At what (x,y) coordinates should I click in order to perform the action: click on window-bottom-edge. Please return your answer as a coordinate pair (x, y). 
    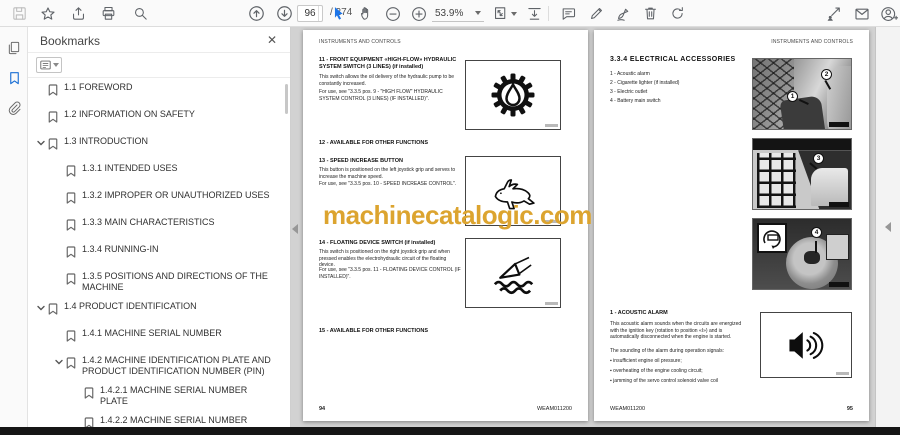
    Looking at the image, I should click on (450, 431).